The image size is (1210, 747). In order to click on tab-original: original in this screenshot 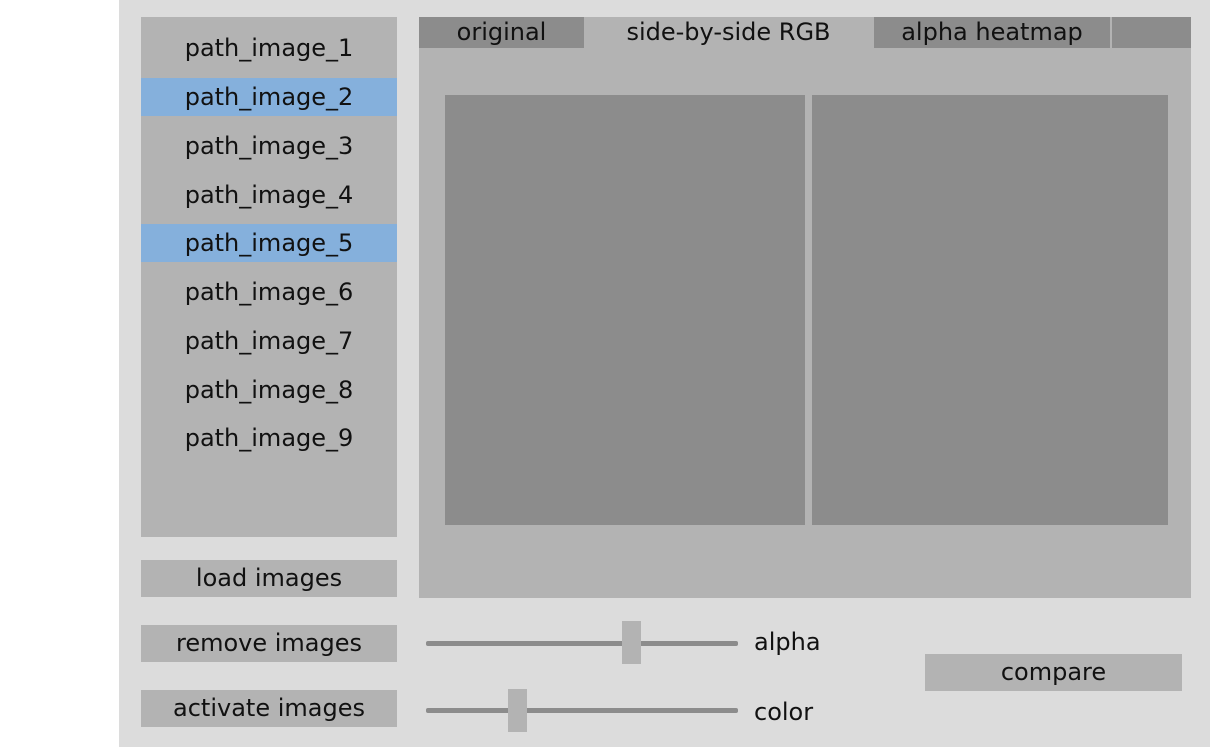, I will do `click(501, 32)`.